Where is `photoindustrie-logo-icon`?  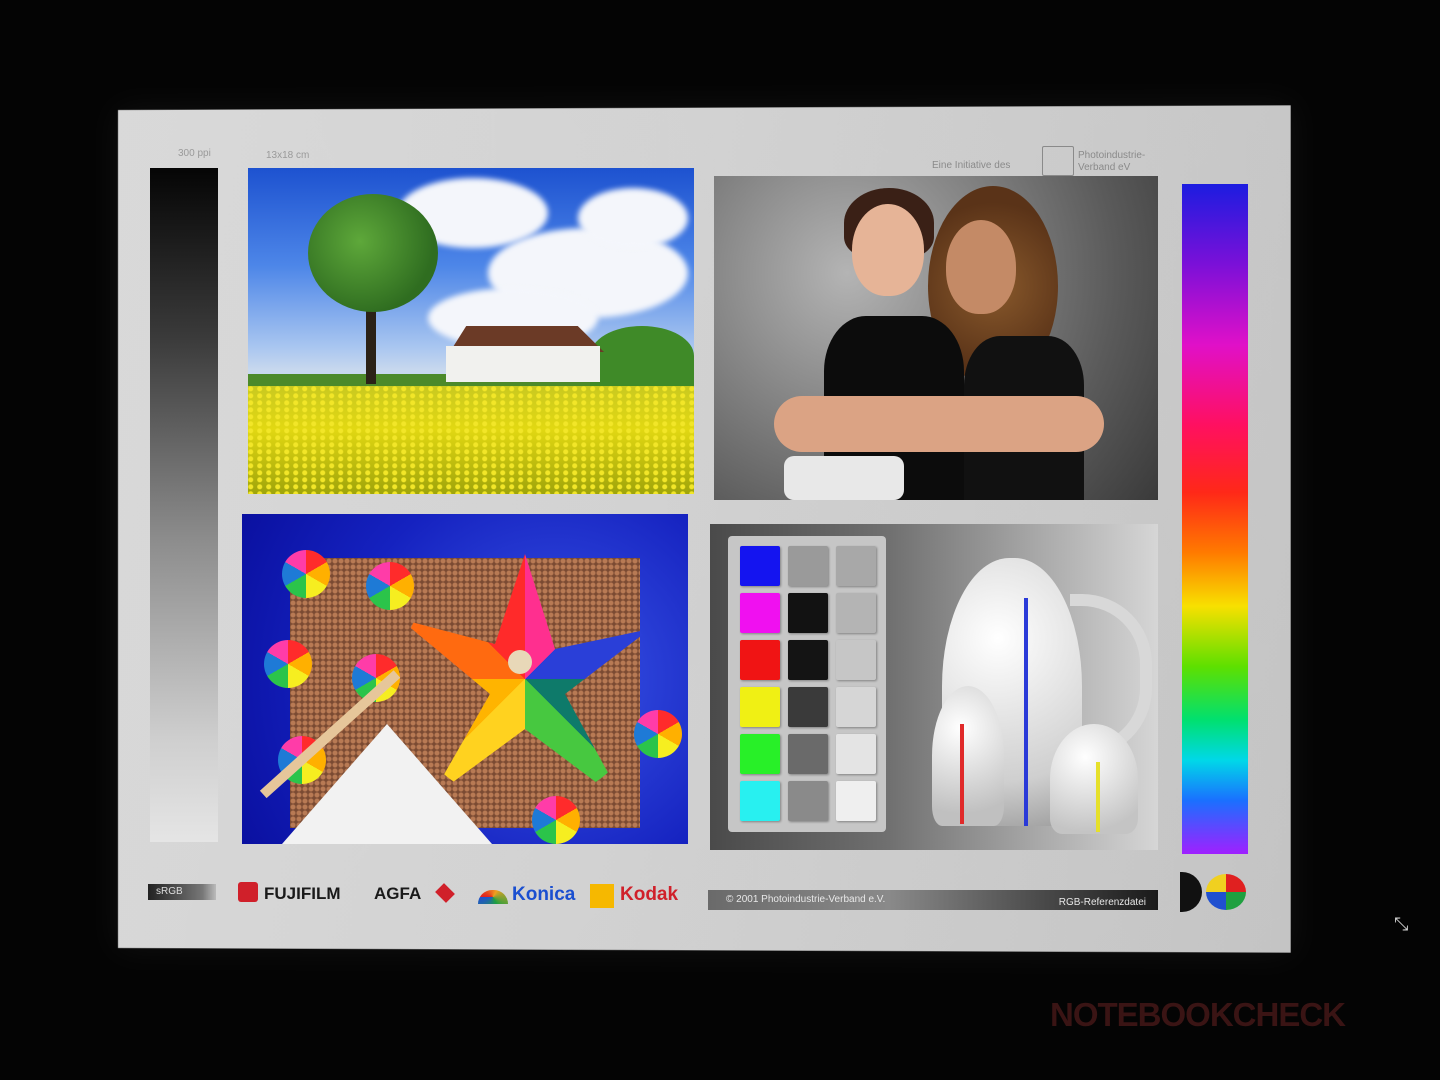 photoindustrie-logo-icon is located at coordinates (1058, 161).